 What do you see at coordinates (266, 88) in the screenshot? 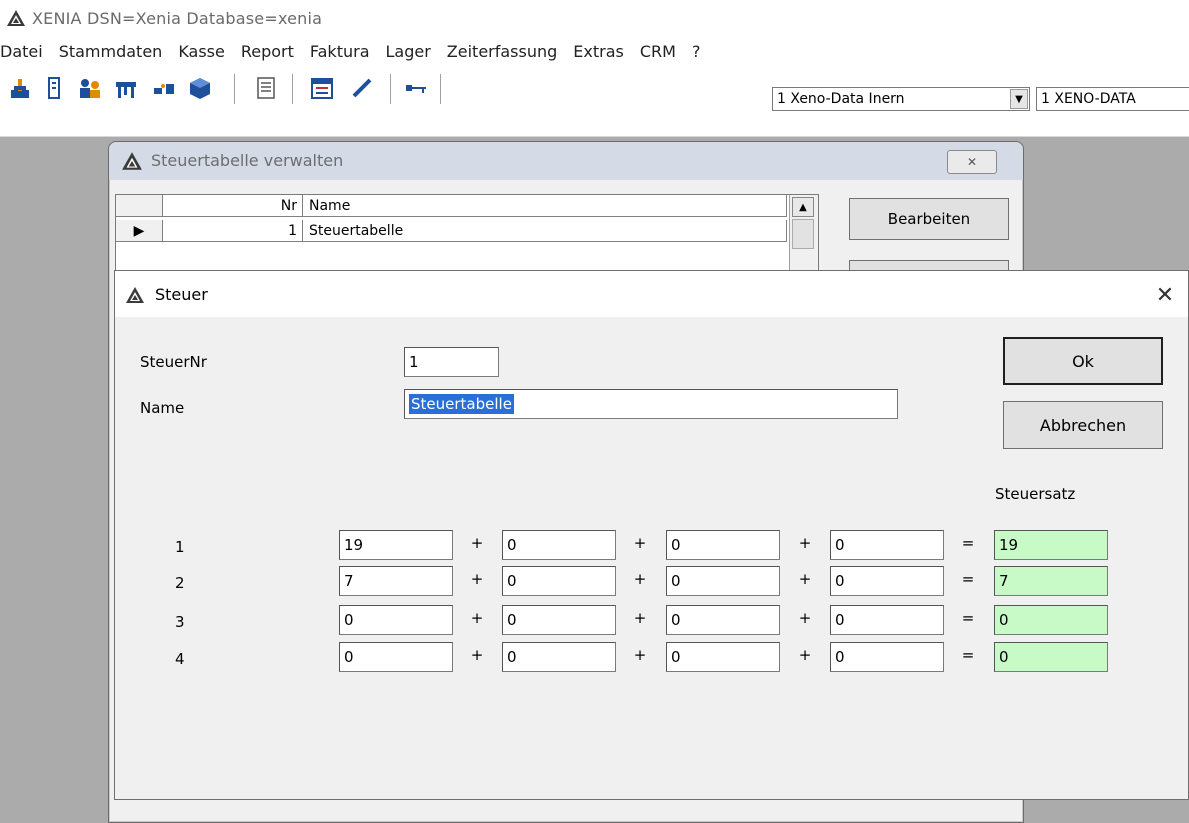
I see `list-icon` at bounding box center [266, 88].